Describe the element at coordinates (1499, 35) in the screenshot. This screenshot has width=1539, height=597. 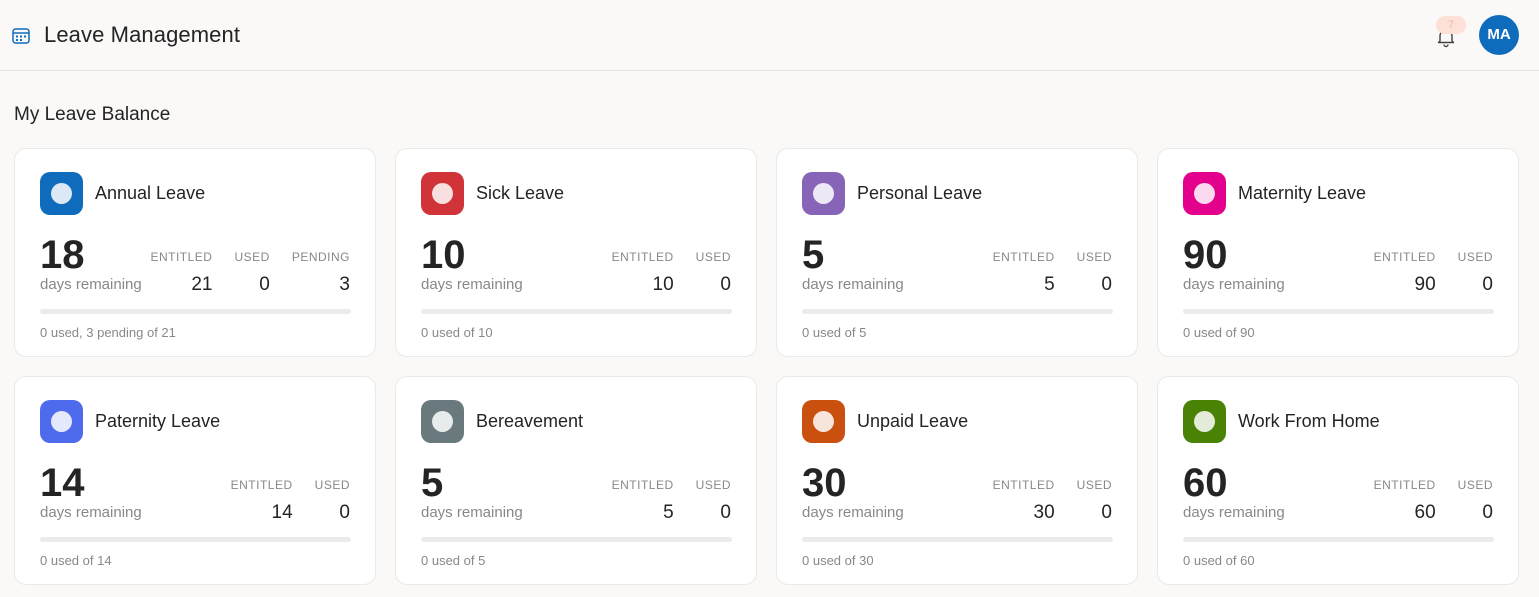
I see `user-avatar: MA` at that location.